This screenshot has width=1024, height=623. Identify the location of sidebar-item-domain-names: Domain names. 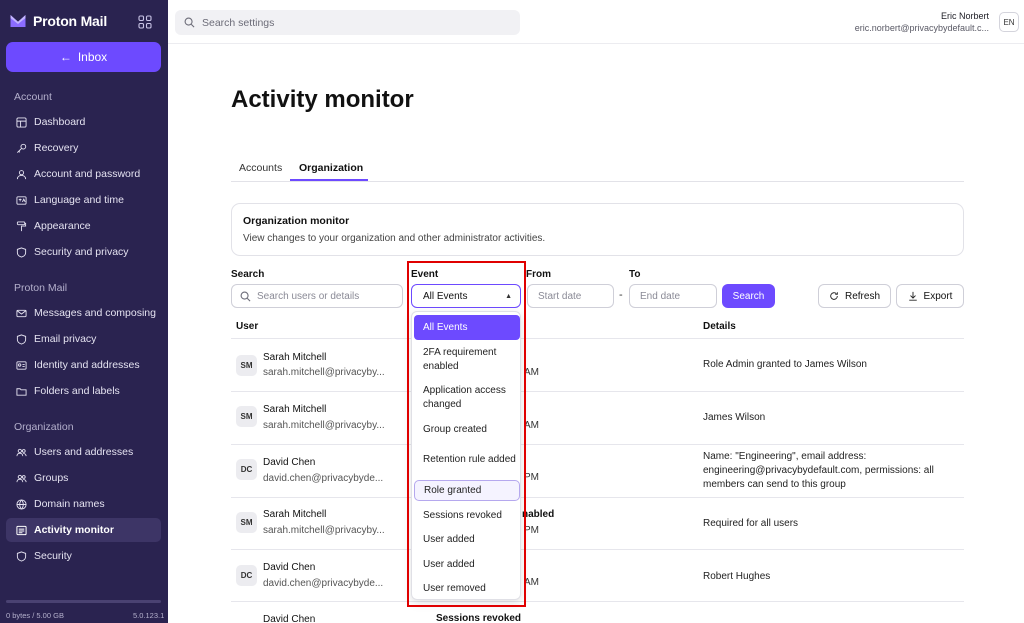
(83, 504).